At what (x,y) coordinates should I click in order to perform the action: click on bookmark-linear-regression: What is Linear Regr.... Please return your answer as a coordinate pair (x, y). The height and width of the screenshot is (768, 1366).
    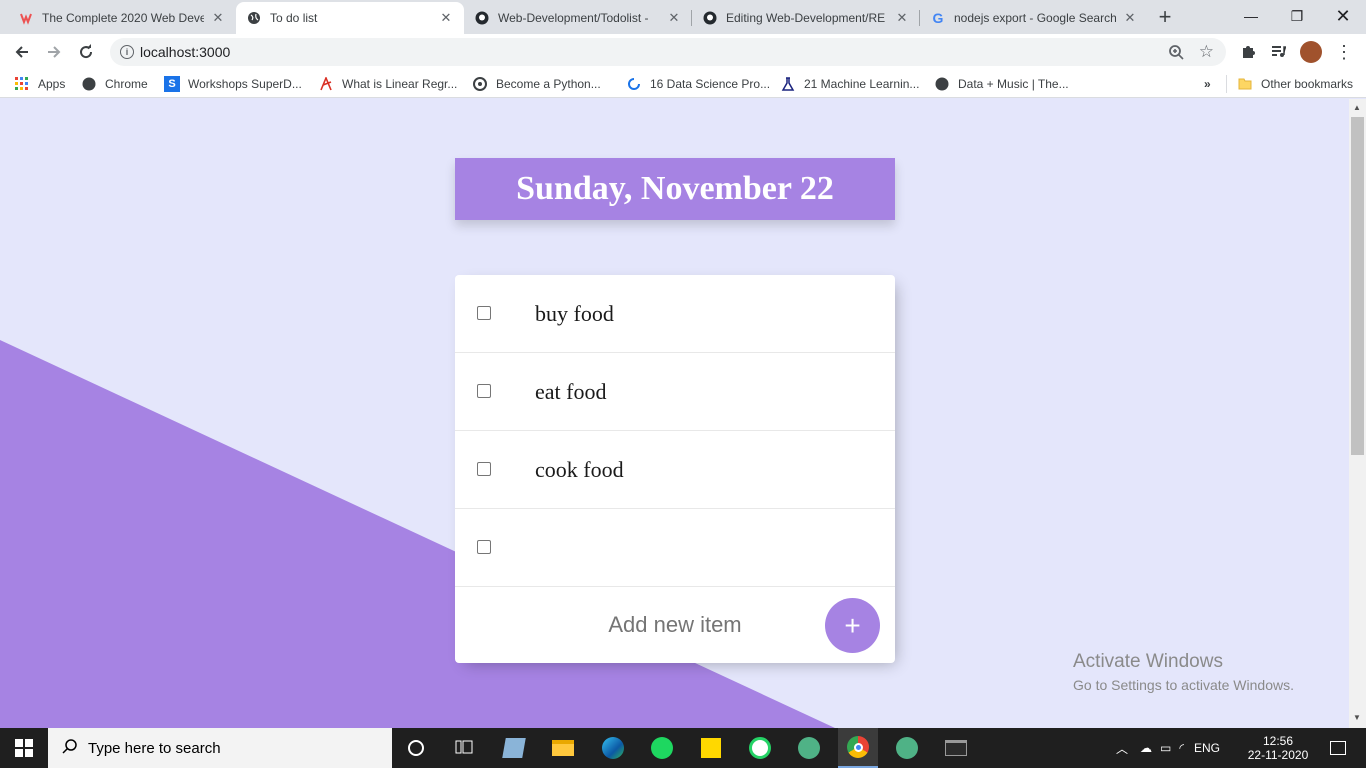
    Looking at the image, I should click on (387, 84).